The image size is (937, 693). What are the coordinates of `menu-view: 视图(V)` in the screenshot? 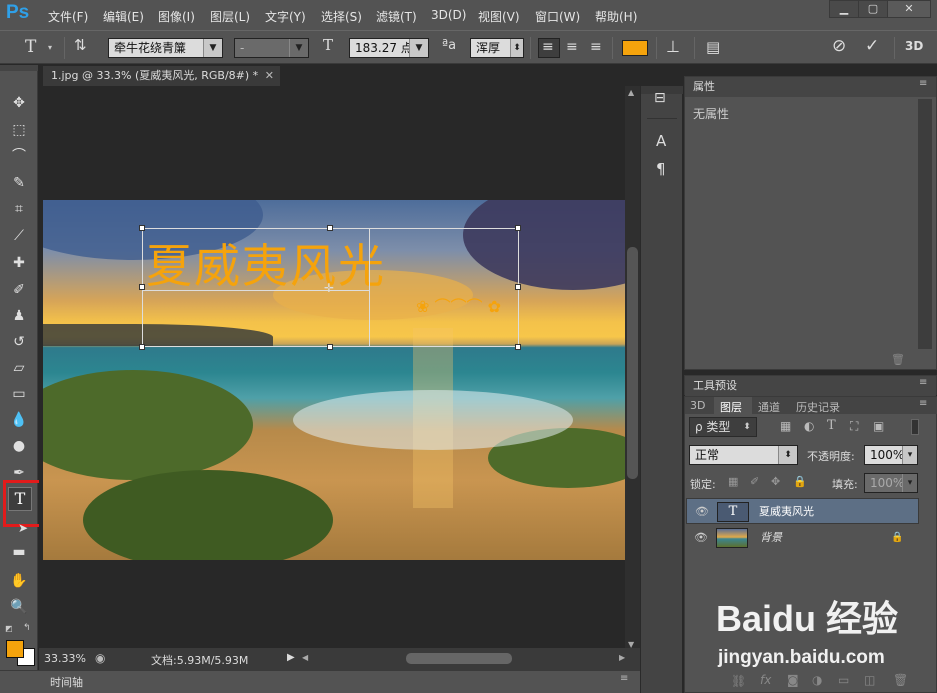 It's located at (499, 16).